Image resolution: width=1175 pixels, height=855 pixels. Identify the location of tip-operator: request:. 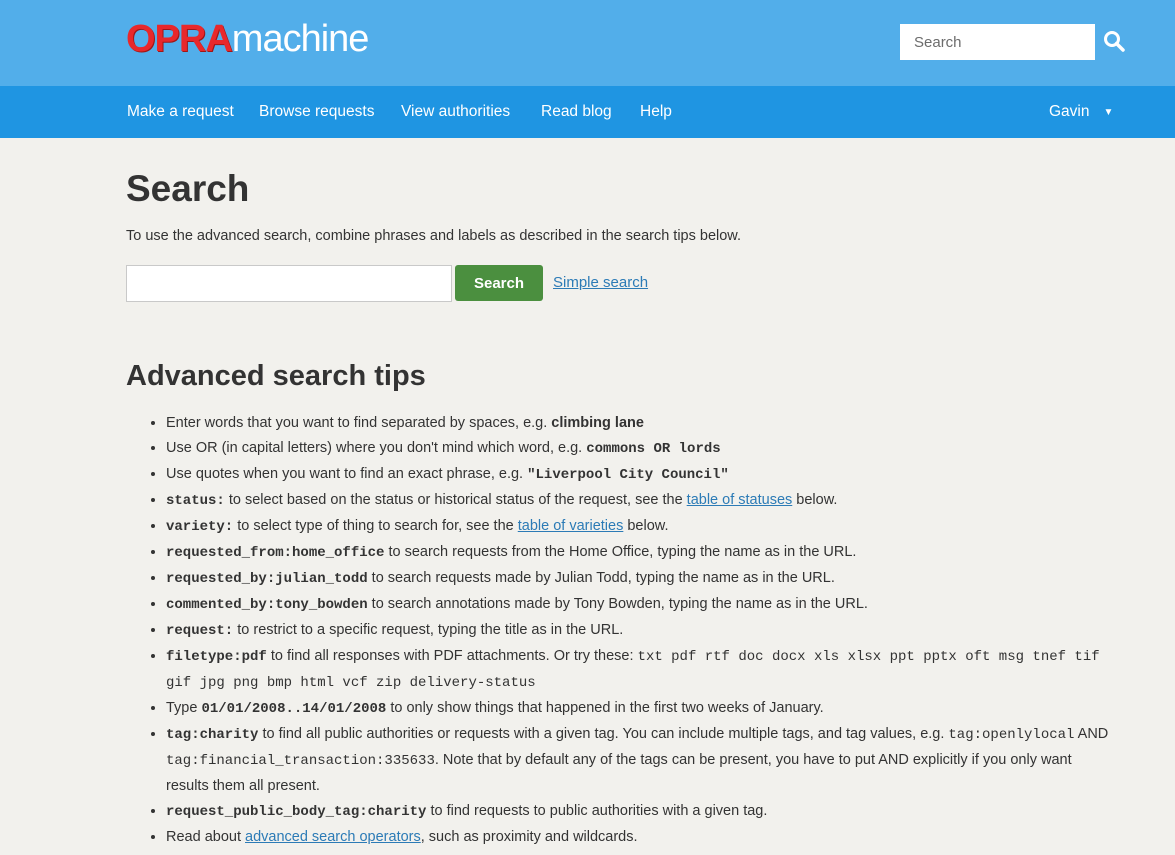
(200, 631).